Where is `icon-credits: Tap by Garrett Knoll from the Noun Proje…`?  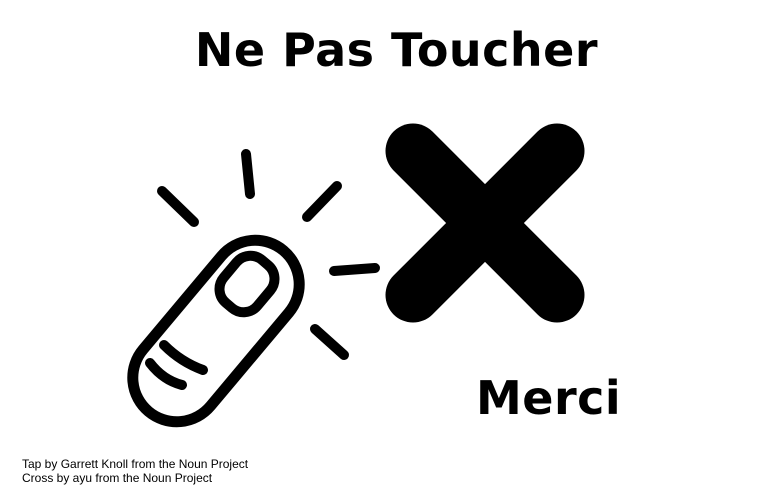
icon-credits: Tap by Garrett Knoll from the Noun Proje… is located at coordinates (135, 471).